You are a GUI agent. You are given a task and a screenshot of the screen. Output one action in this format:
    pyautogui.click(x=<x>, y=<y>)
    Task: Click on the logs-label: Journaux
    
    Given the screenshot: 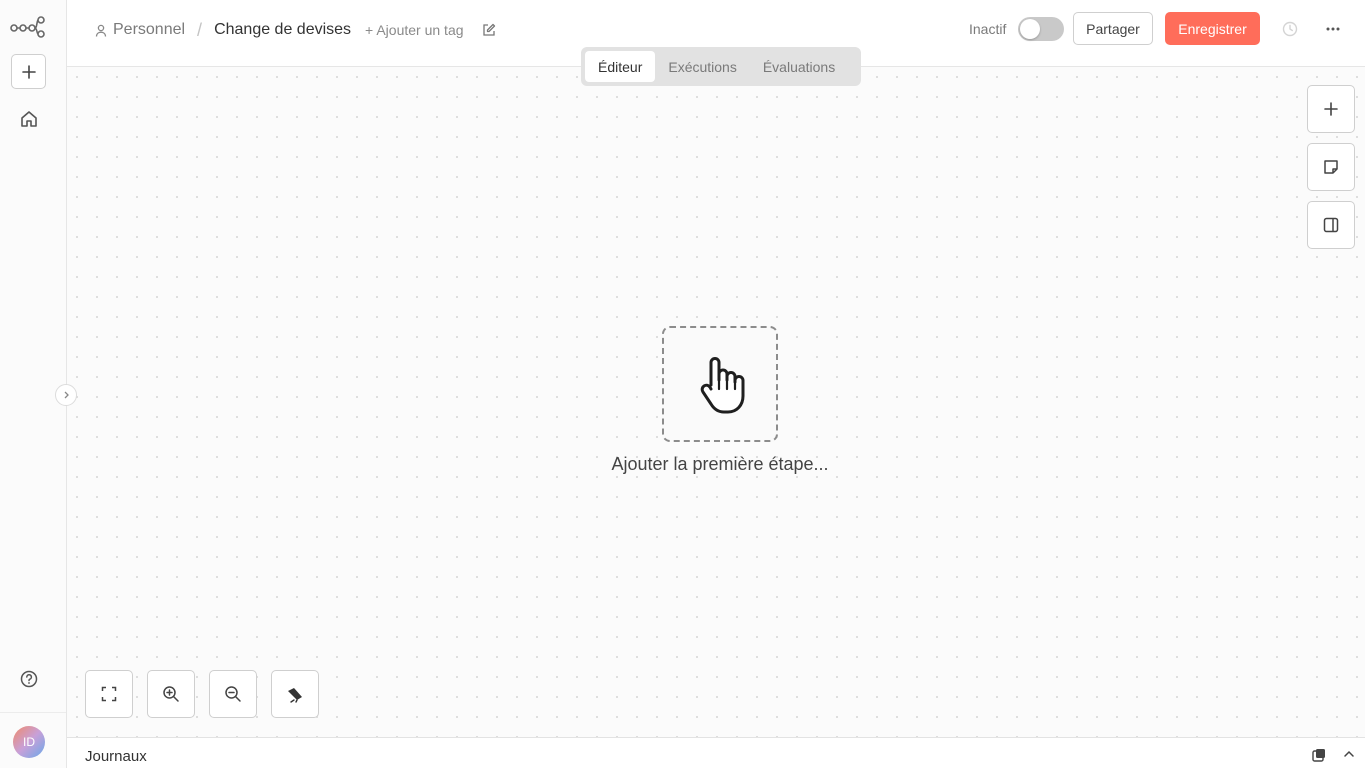 What is the action you would take?
    pyautogui.click(x=116, y=756)
    